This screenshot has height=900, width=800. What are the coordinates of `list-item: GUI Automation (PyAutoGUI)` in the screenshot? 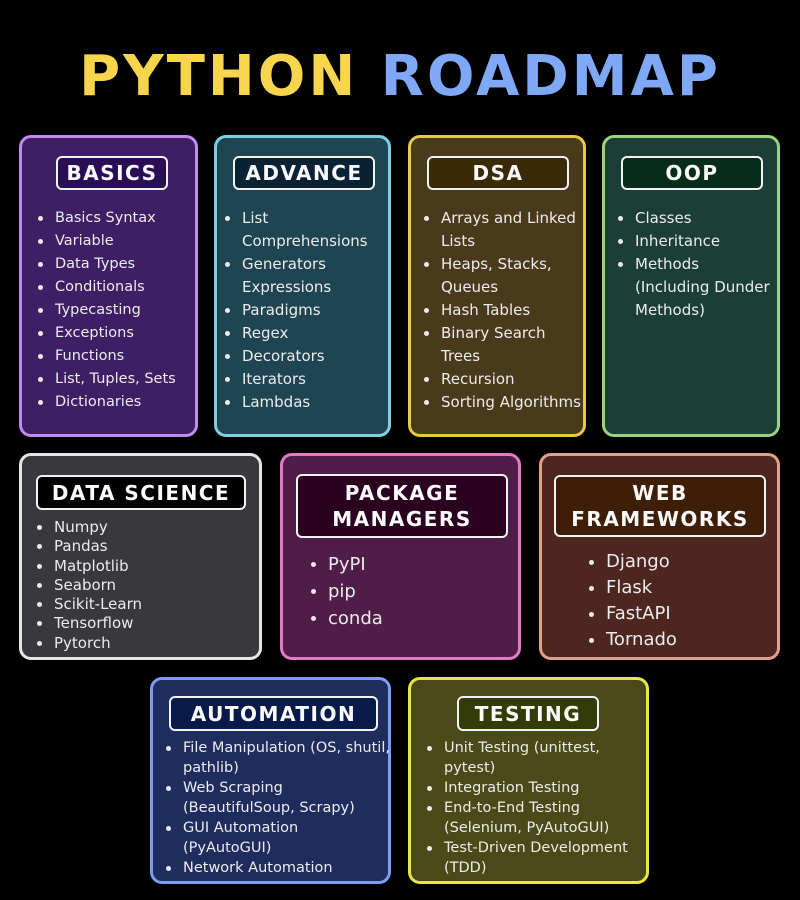 It's located at (277, 838).